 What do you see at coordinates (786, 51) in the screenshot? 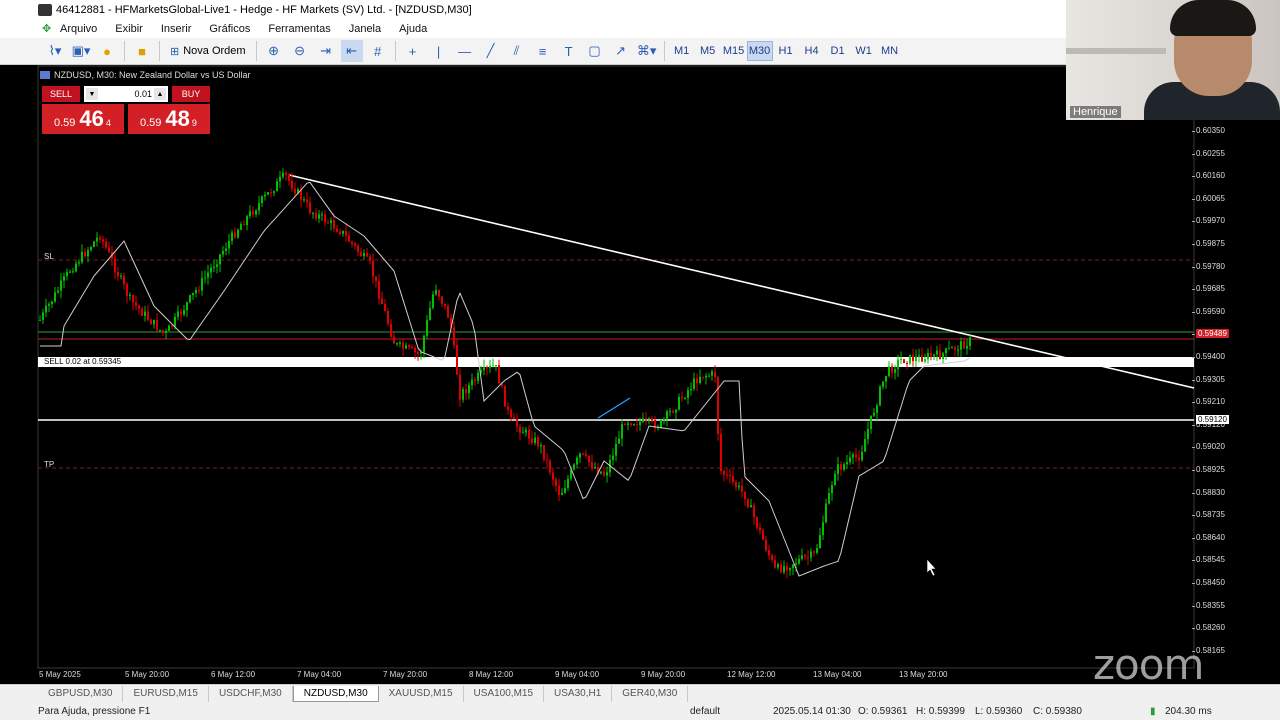
I see `timeframe-h1: H1` at bounding box center [786, 51].